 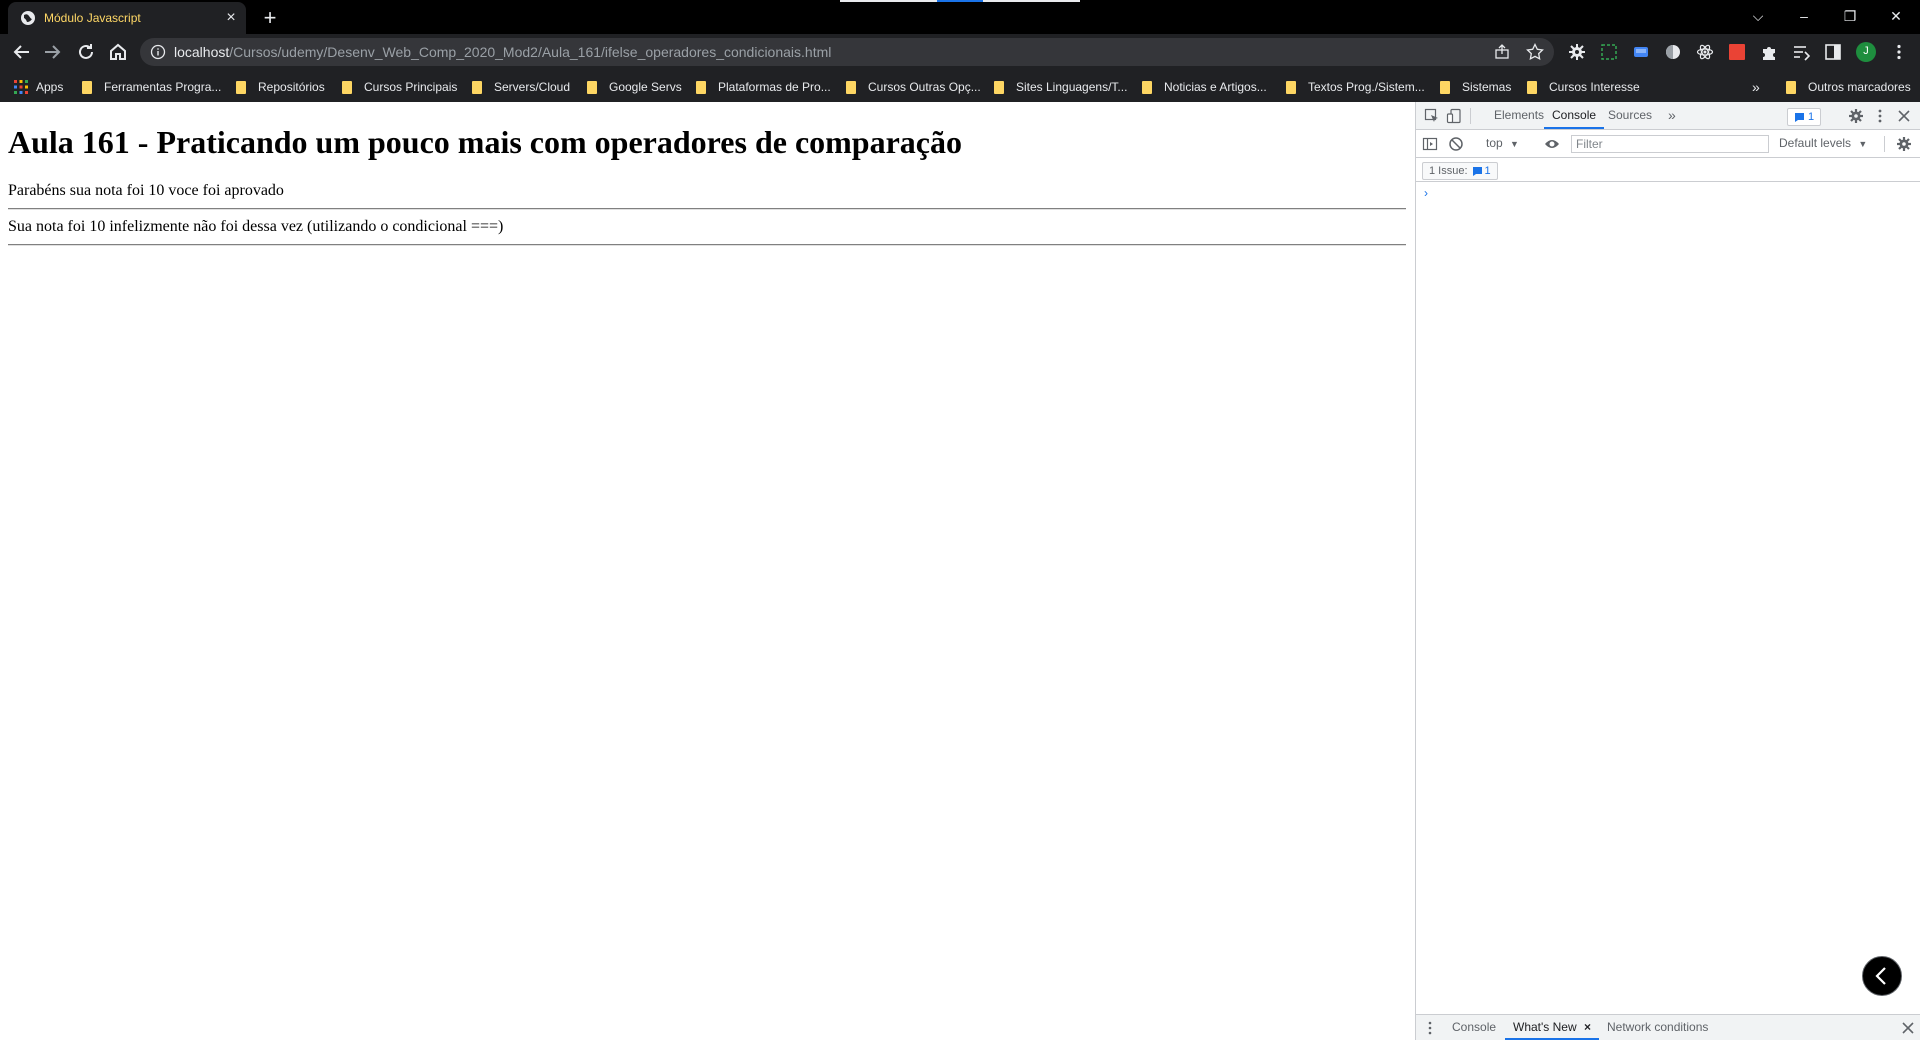 What do you see at coordinates (1519, 115) in the screenshot?
I see `tab-elements: Elements` at bounding box center [1519, 115].